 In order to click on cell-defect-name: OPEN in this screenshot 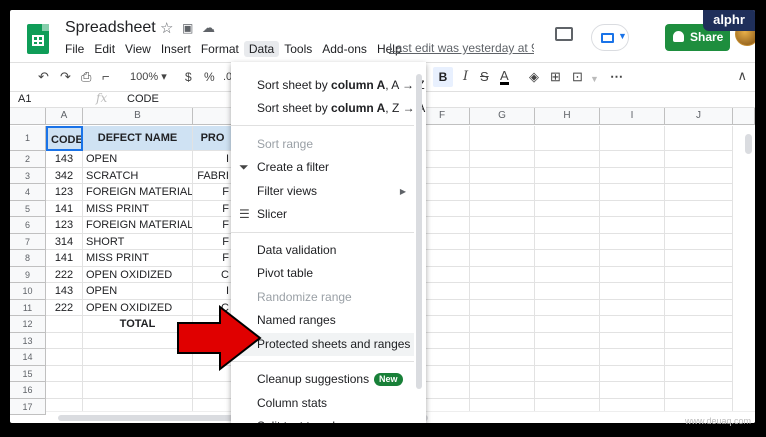, I will do `click(138, 291)`.